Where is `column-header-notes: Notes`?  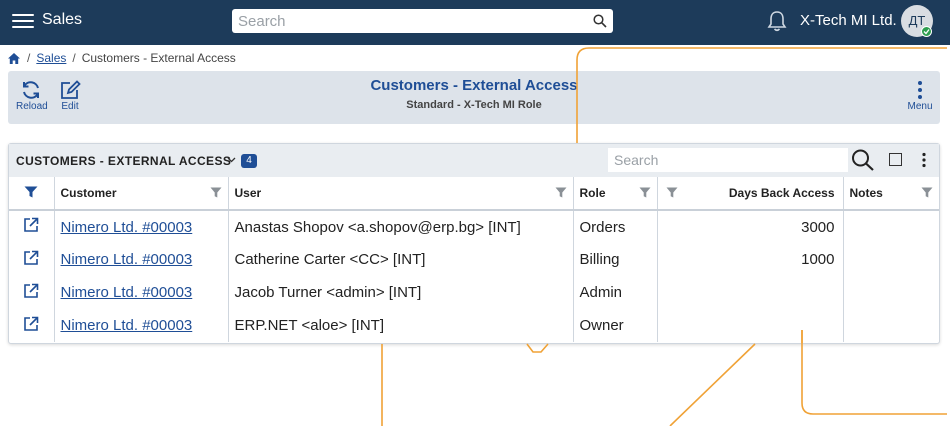
column-header-notes: Notes is located at coordinates (891, 194).